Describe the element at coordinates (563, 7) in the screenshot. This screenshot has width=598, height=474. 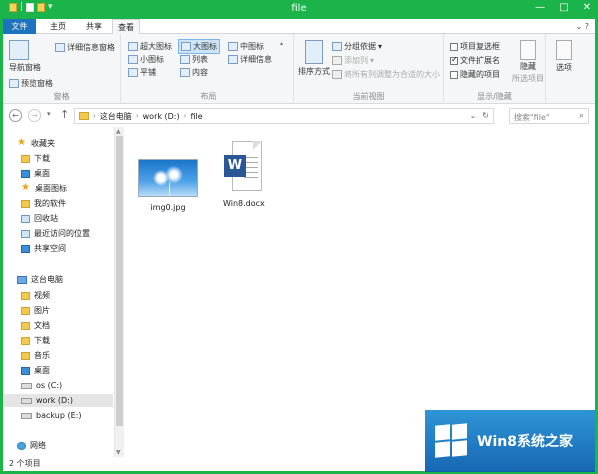
I see `maximize-button: □` at that location.